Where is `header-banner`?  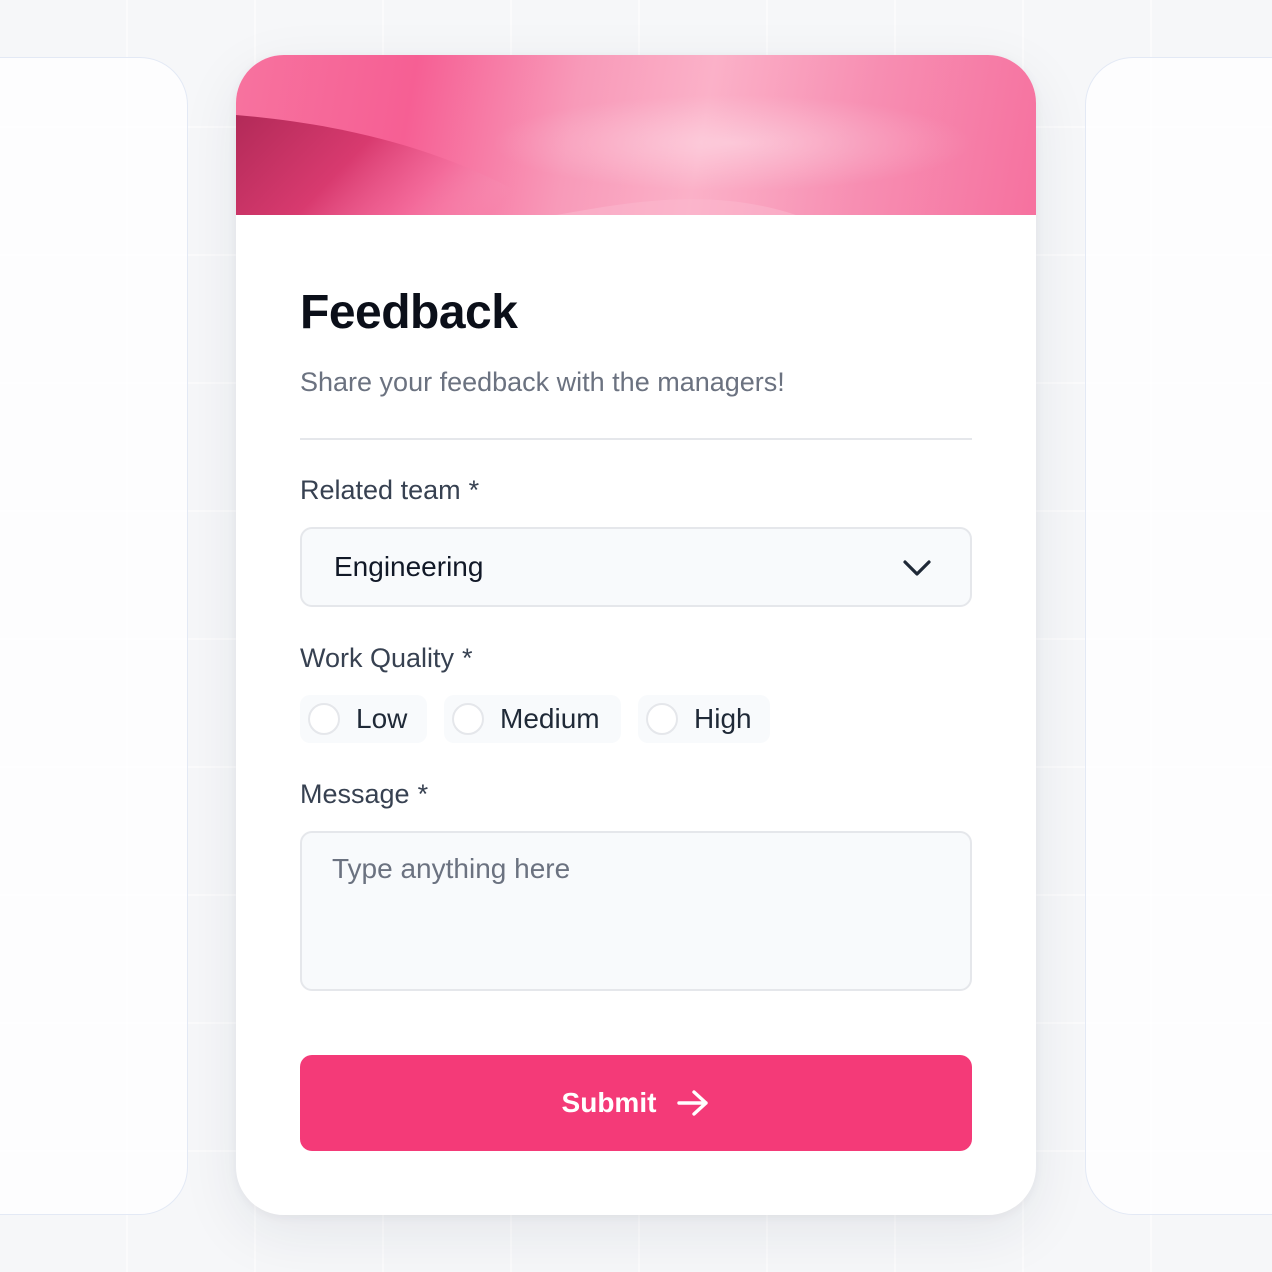
header-banner is located at coordinates (636, 135).